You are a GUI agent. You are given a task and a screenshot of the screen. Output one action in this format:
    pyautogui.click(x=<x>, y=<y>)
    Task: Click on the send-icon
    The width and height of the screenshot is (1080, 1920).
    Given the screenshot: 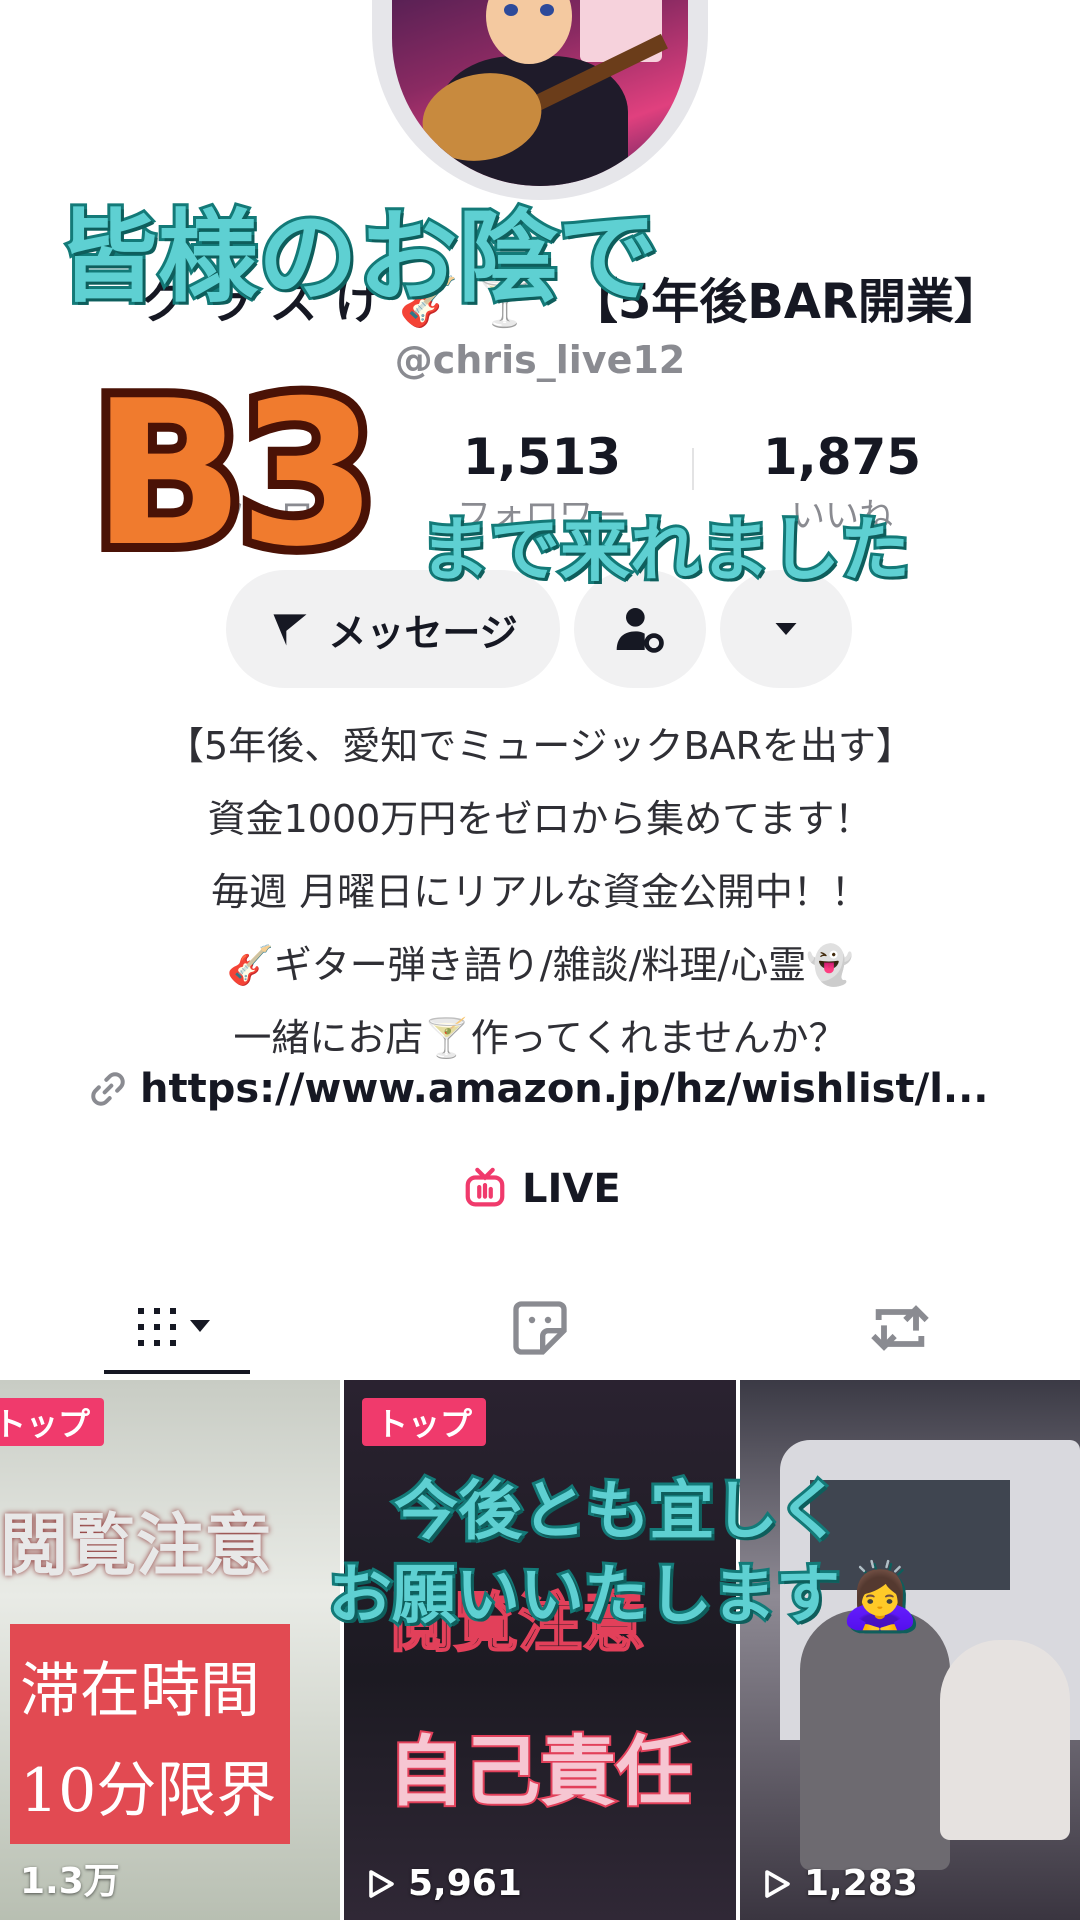 What is the action you would take?
    pyautogui.click(x=290, y=630)
    